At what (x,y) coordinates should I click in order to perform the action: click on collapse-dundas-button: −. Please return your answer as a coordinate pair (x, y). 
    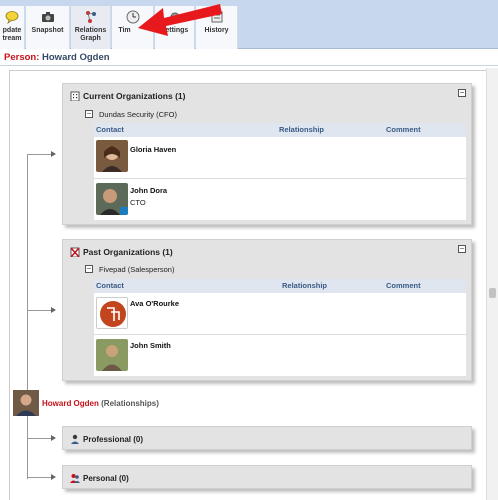
    Looking at the image, I should click on (89, 114).